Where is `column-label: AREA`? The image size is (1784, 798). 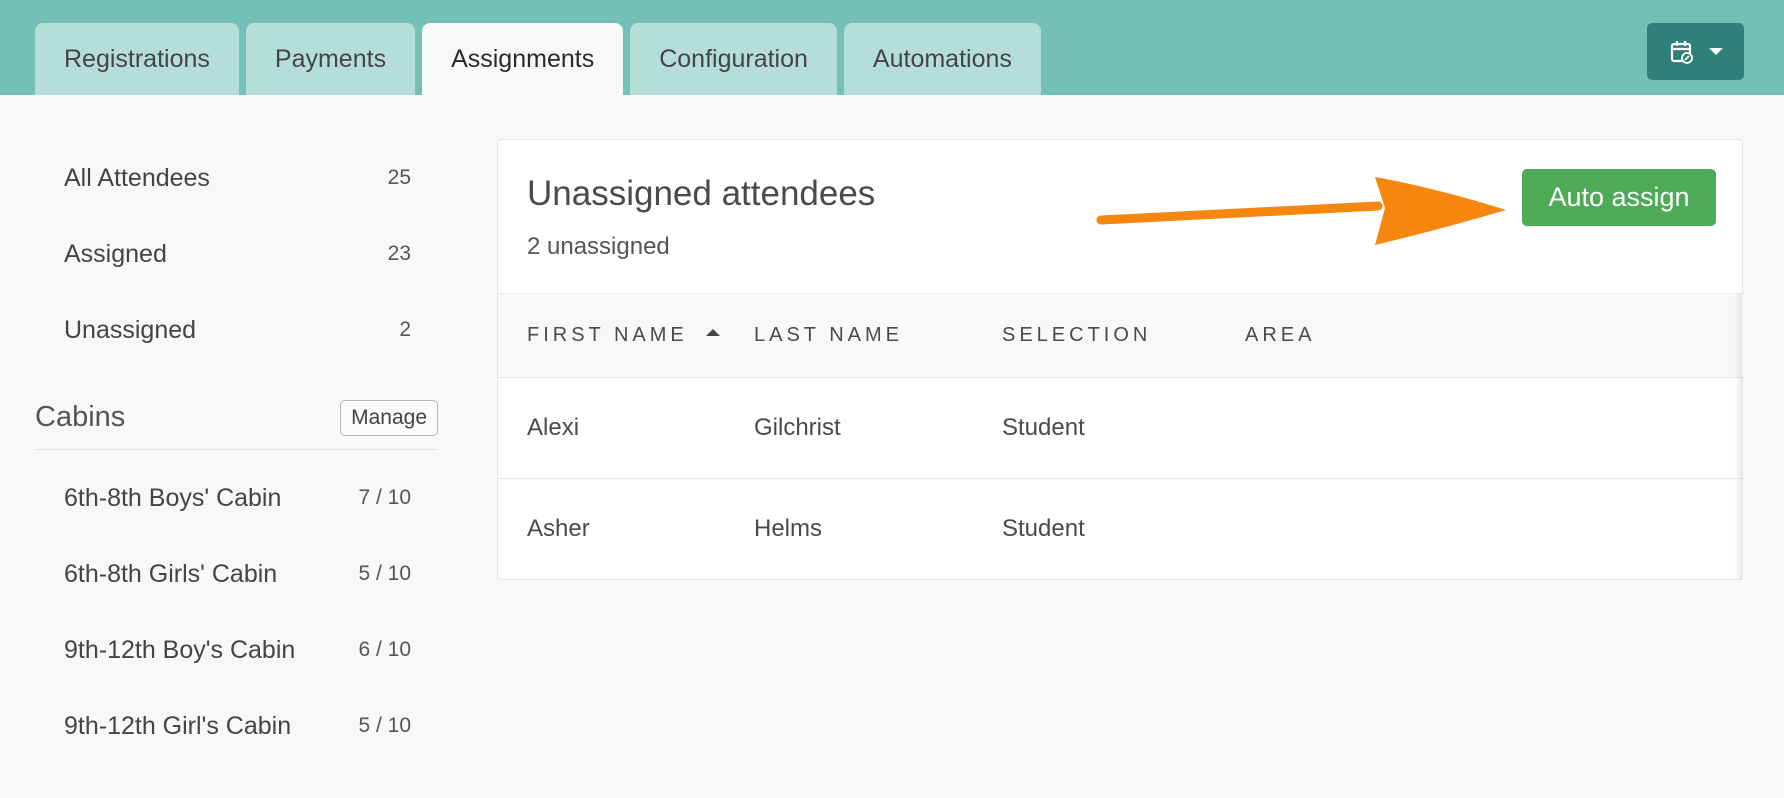
column-label: AREA is located at coordinates (1280, 335).